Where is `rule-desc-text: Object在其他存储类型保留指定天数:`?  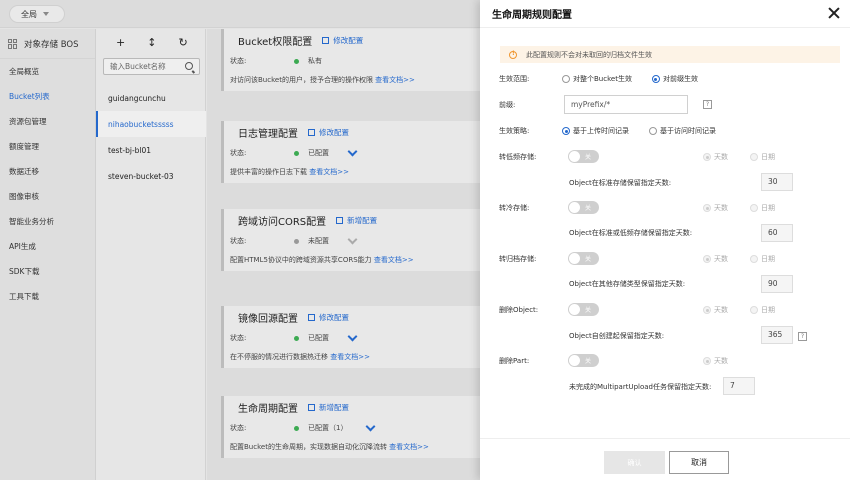
rule-desc-text: Object在其他存储类型保留指定天数: is located at coordinates (627, 284).